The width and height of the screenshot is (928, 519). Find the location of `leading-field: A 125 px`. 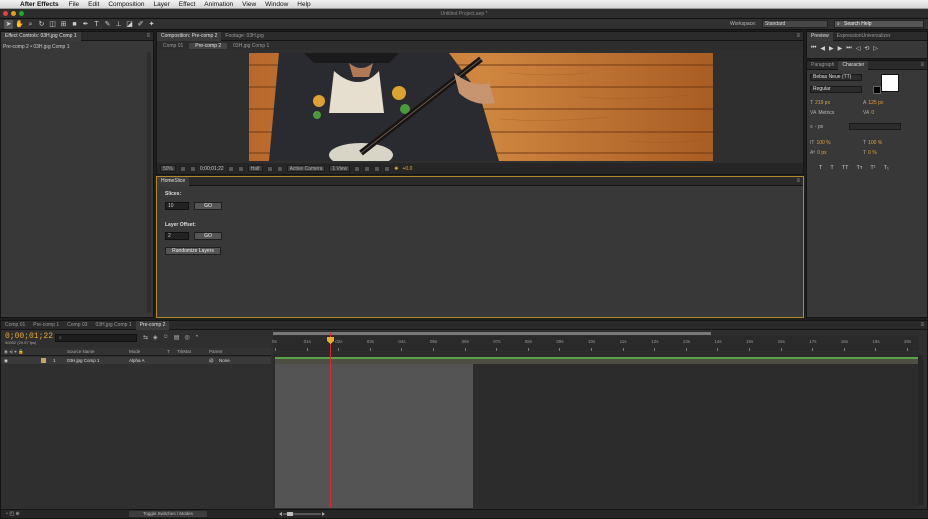

leading-field: A 125 px is located at coordinates (873, 103).